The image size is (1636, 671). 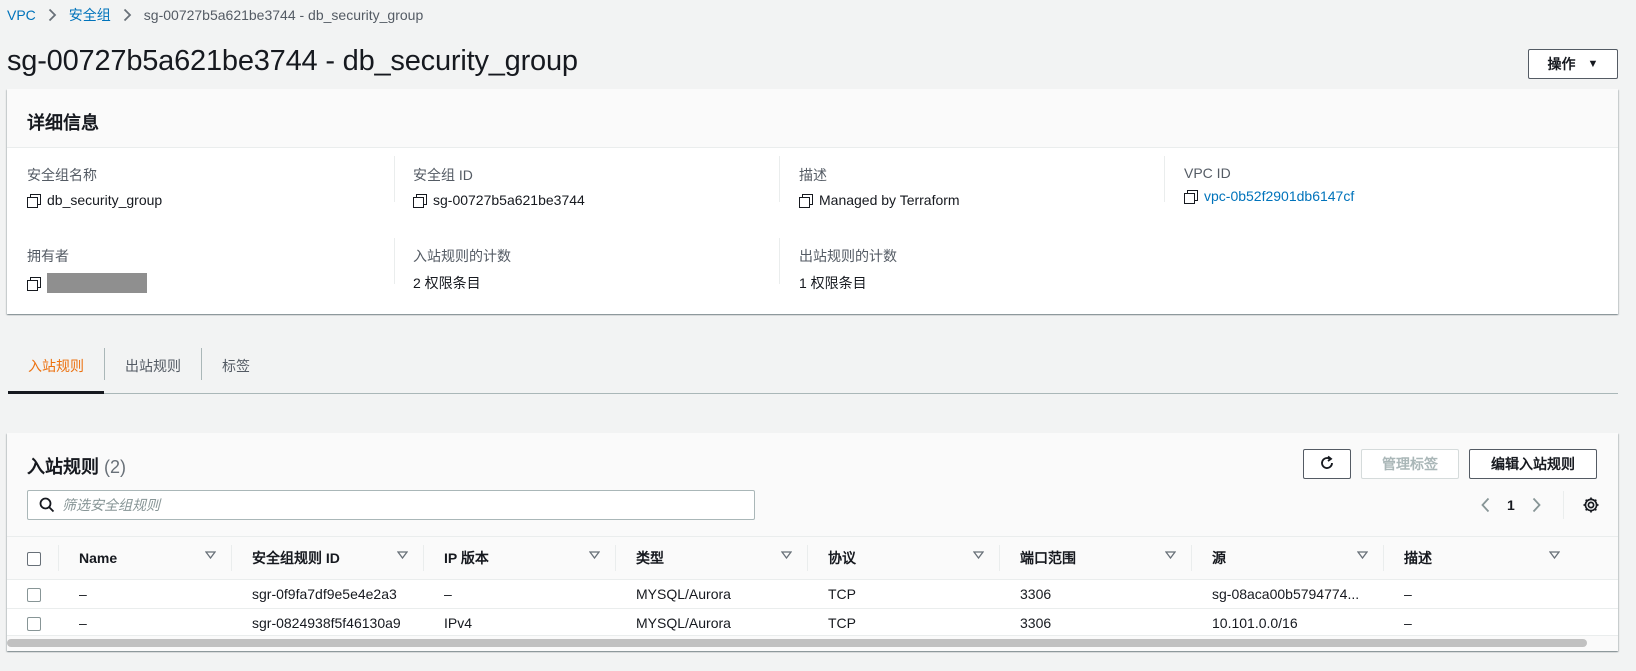 I want to click on field-outbound-count: 出站规则的计数 1 权限条目, so click(x=848, y=269).